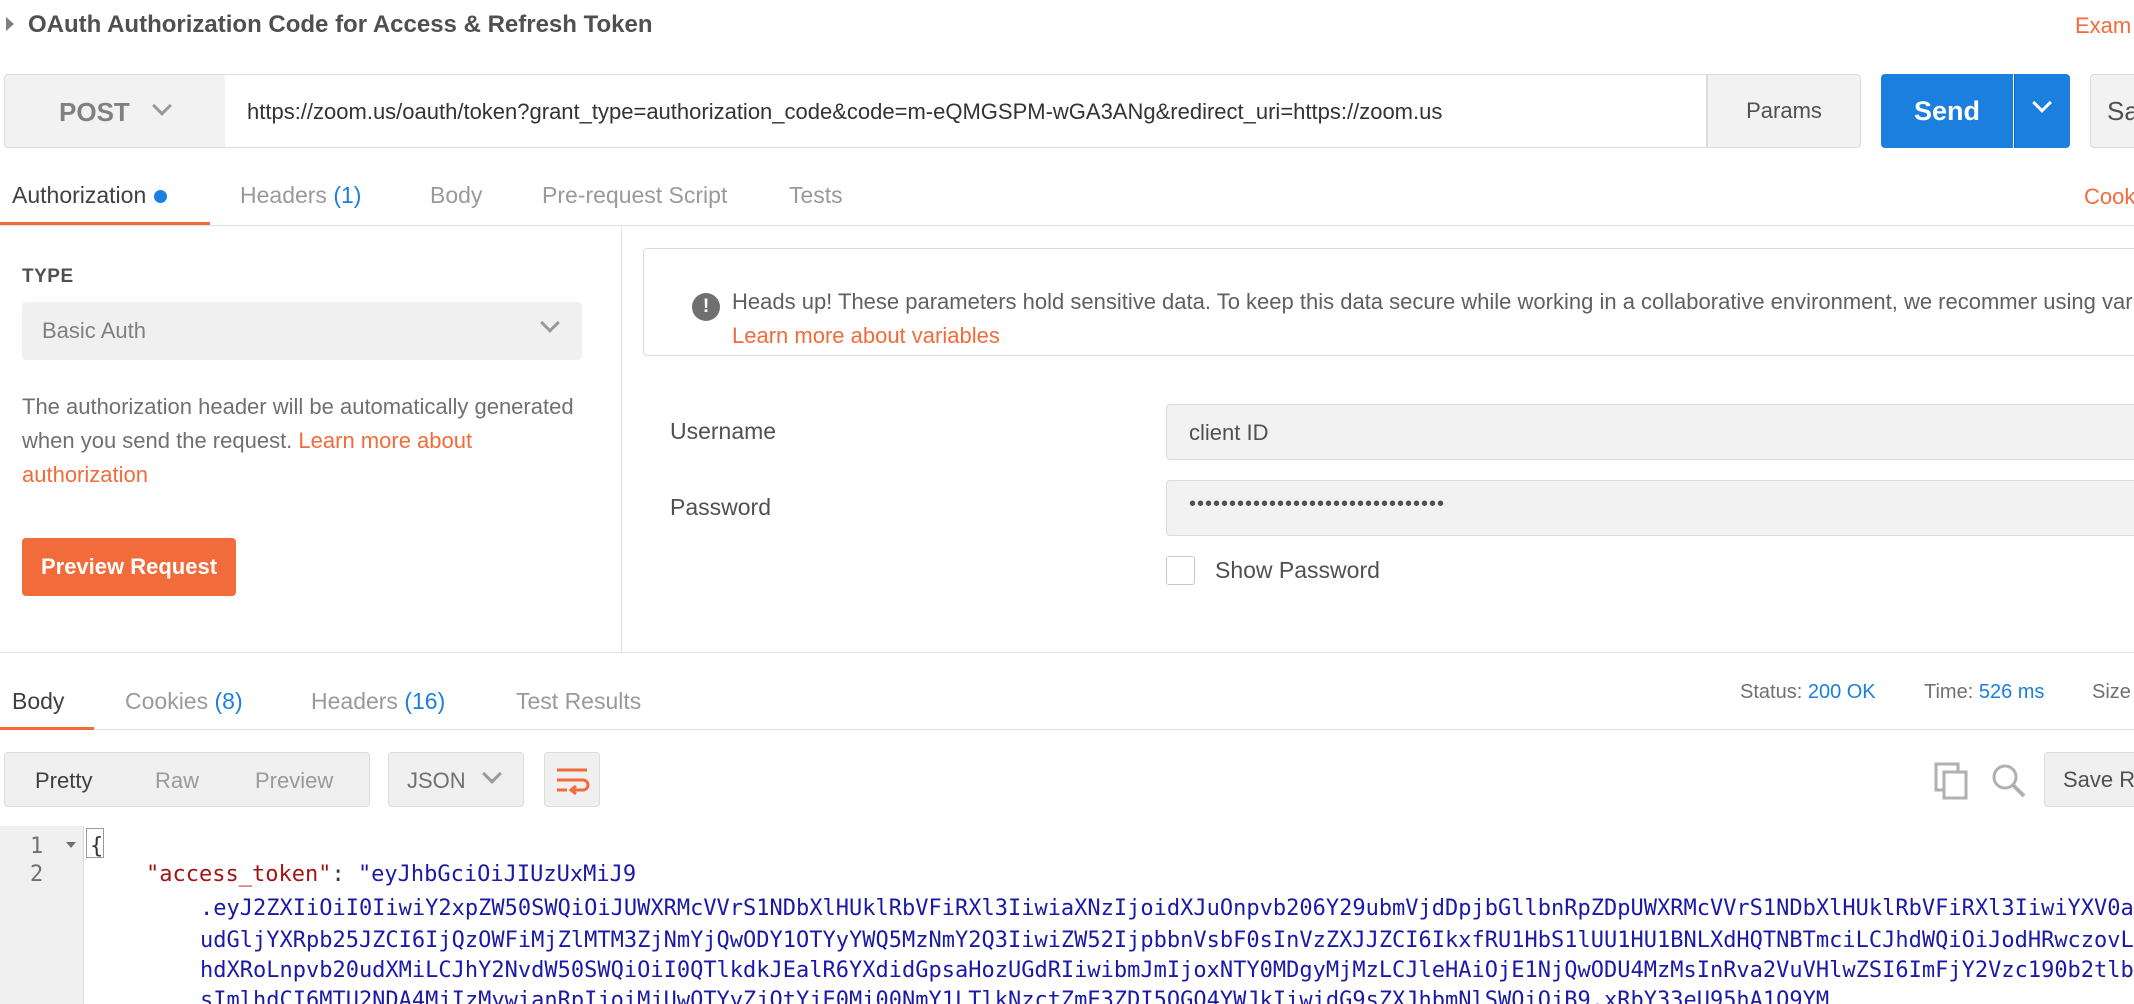 The width and height of the screenshot is (2134, 1004). What do you see at coordinates (2111, 692) in the screenshot?
I see `size-readout: Size` at bounding box center [2111, 692].